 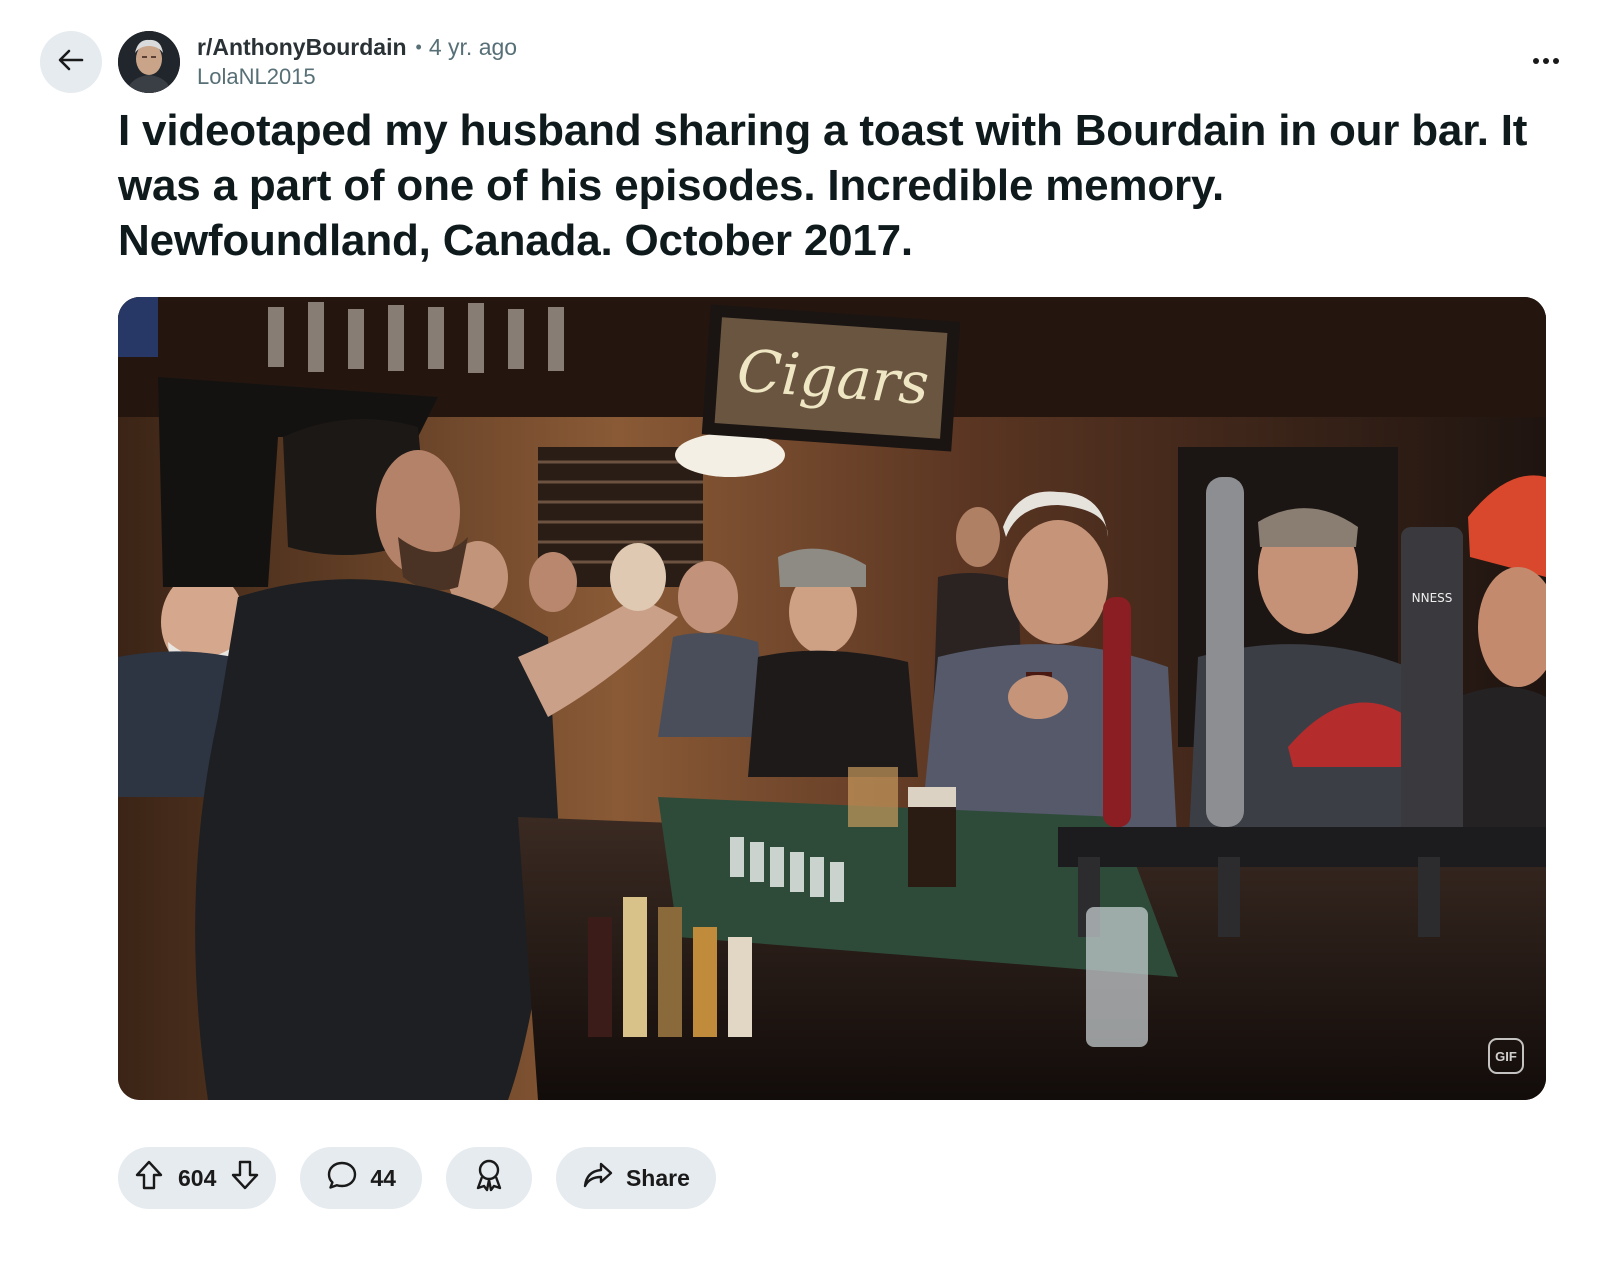 What do you see at coordinates (383, 1177) in the screenshot?
I see `comment-count: 44` at bounding box center [383, 1177].